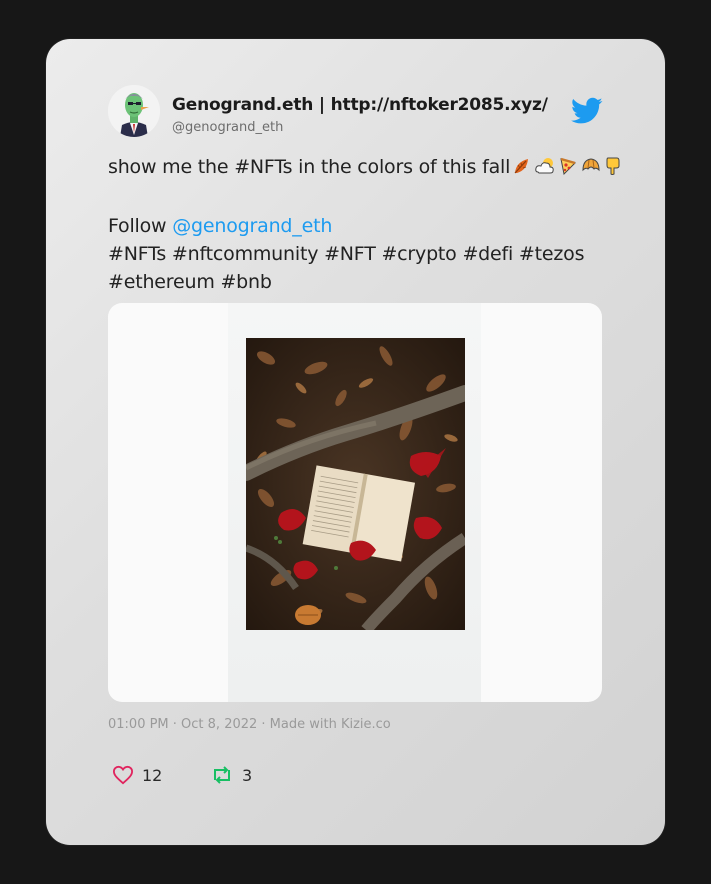  I want to click on sun-behind-cloud-icon, so click(544, 166).